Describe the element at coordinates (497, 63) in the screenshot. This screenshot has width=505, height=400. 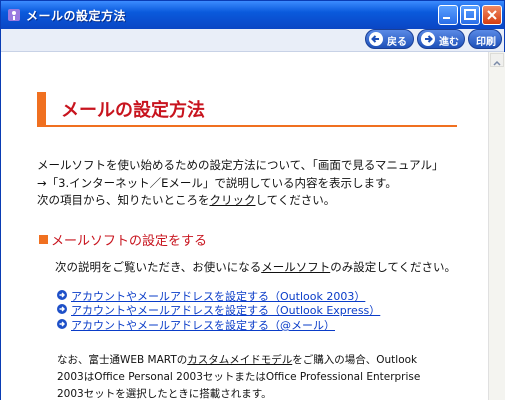
I see `chevron-up-icon` at that location.